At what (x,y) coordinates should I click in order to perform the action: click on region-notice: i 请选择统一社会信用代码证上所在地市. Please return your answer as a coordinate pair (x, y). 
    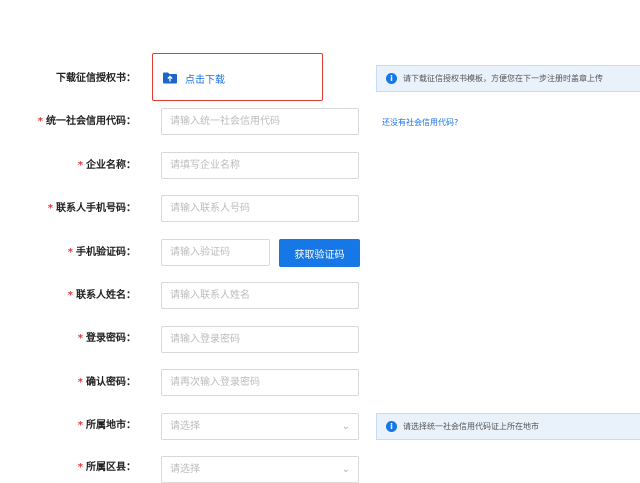
    Looking at the image, I should click on (508, 426).